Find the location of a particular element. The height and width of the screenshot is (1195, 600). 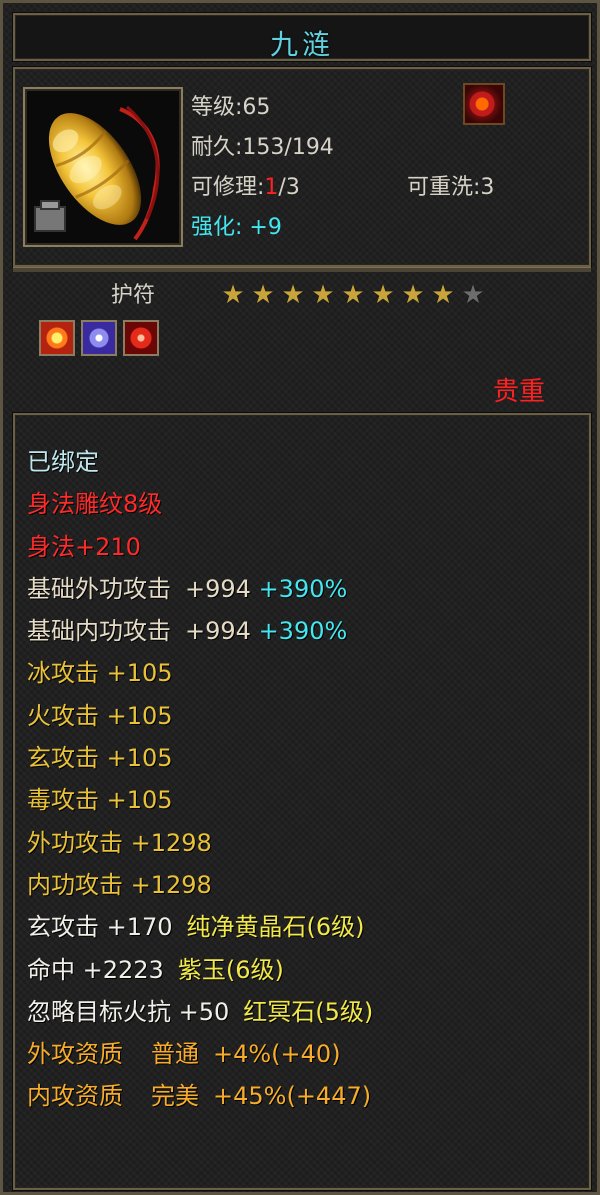

internal-attack: 内功攻击 +1298 is located at coordinates (119, 884).